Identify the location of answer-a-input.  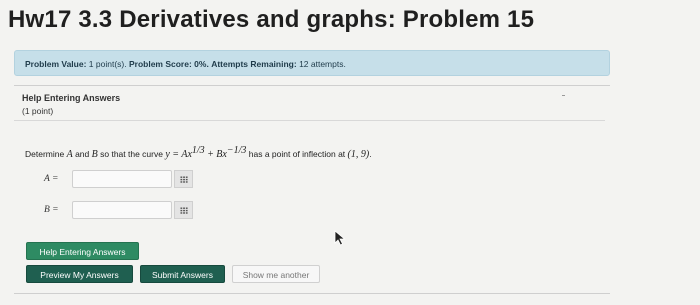
(122, 179).